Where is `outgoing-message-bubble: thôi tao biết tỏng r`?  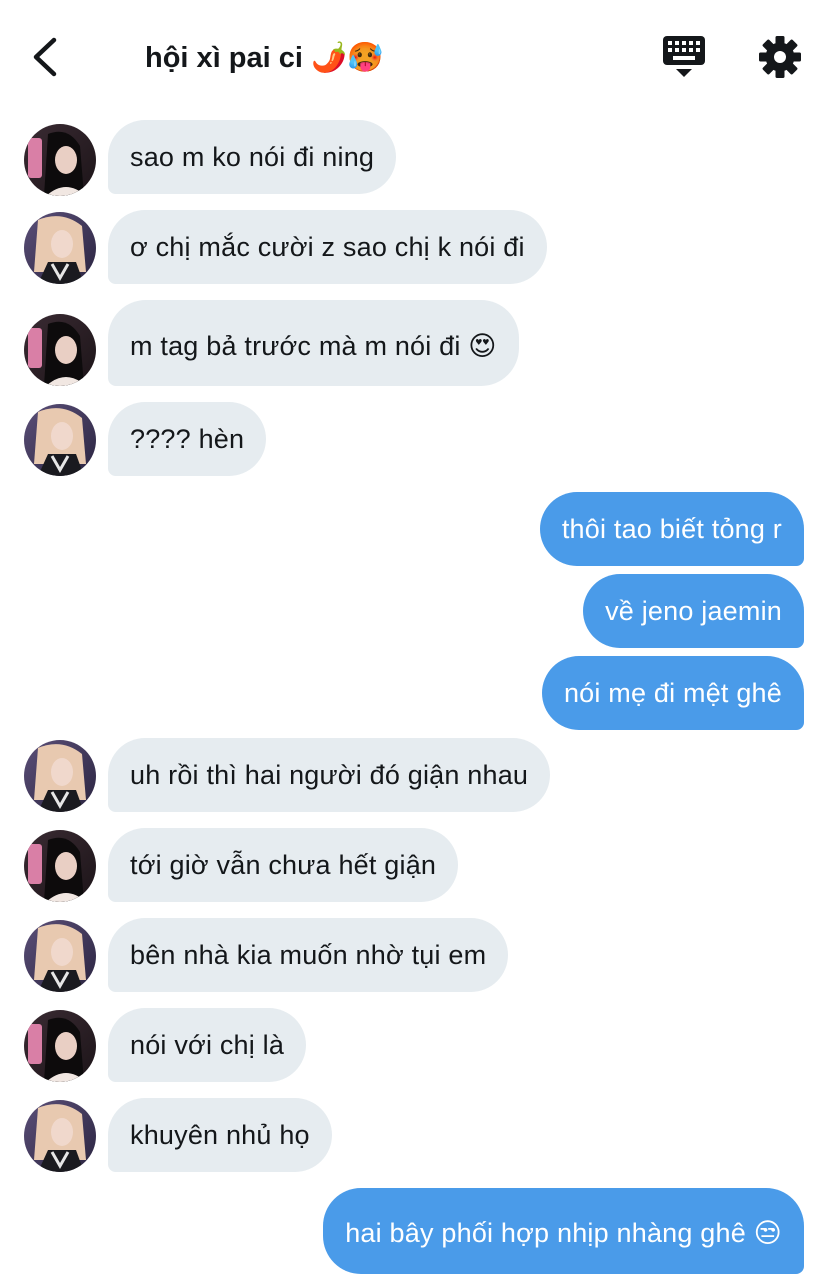
outgoing-message-bubble: thôi tao biết tỏng r is located at coordinates (671, 529).